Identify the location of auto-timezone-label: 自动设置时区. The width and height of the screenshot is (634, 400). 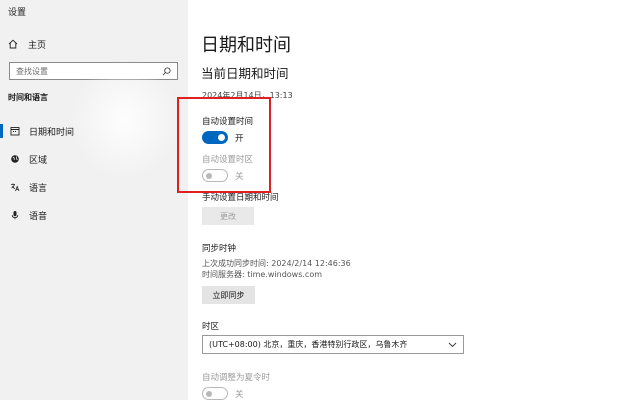
(228, 160).